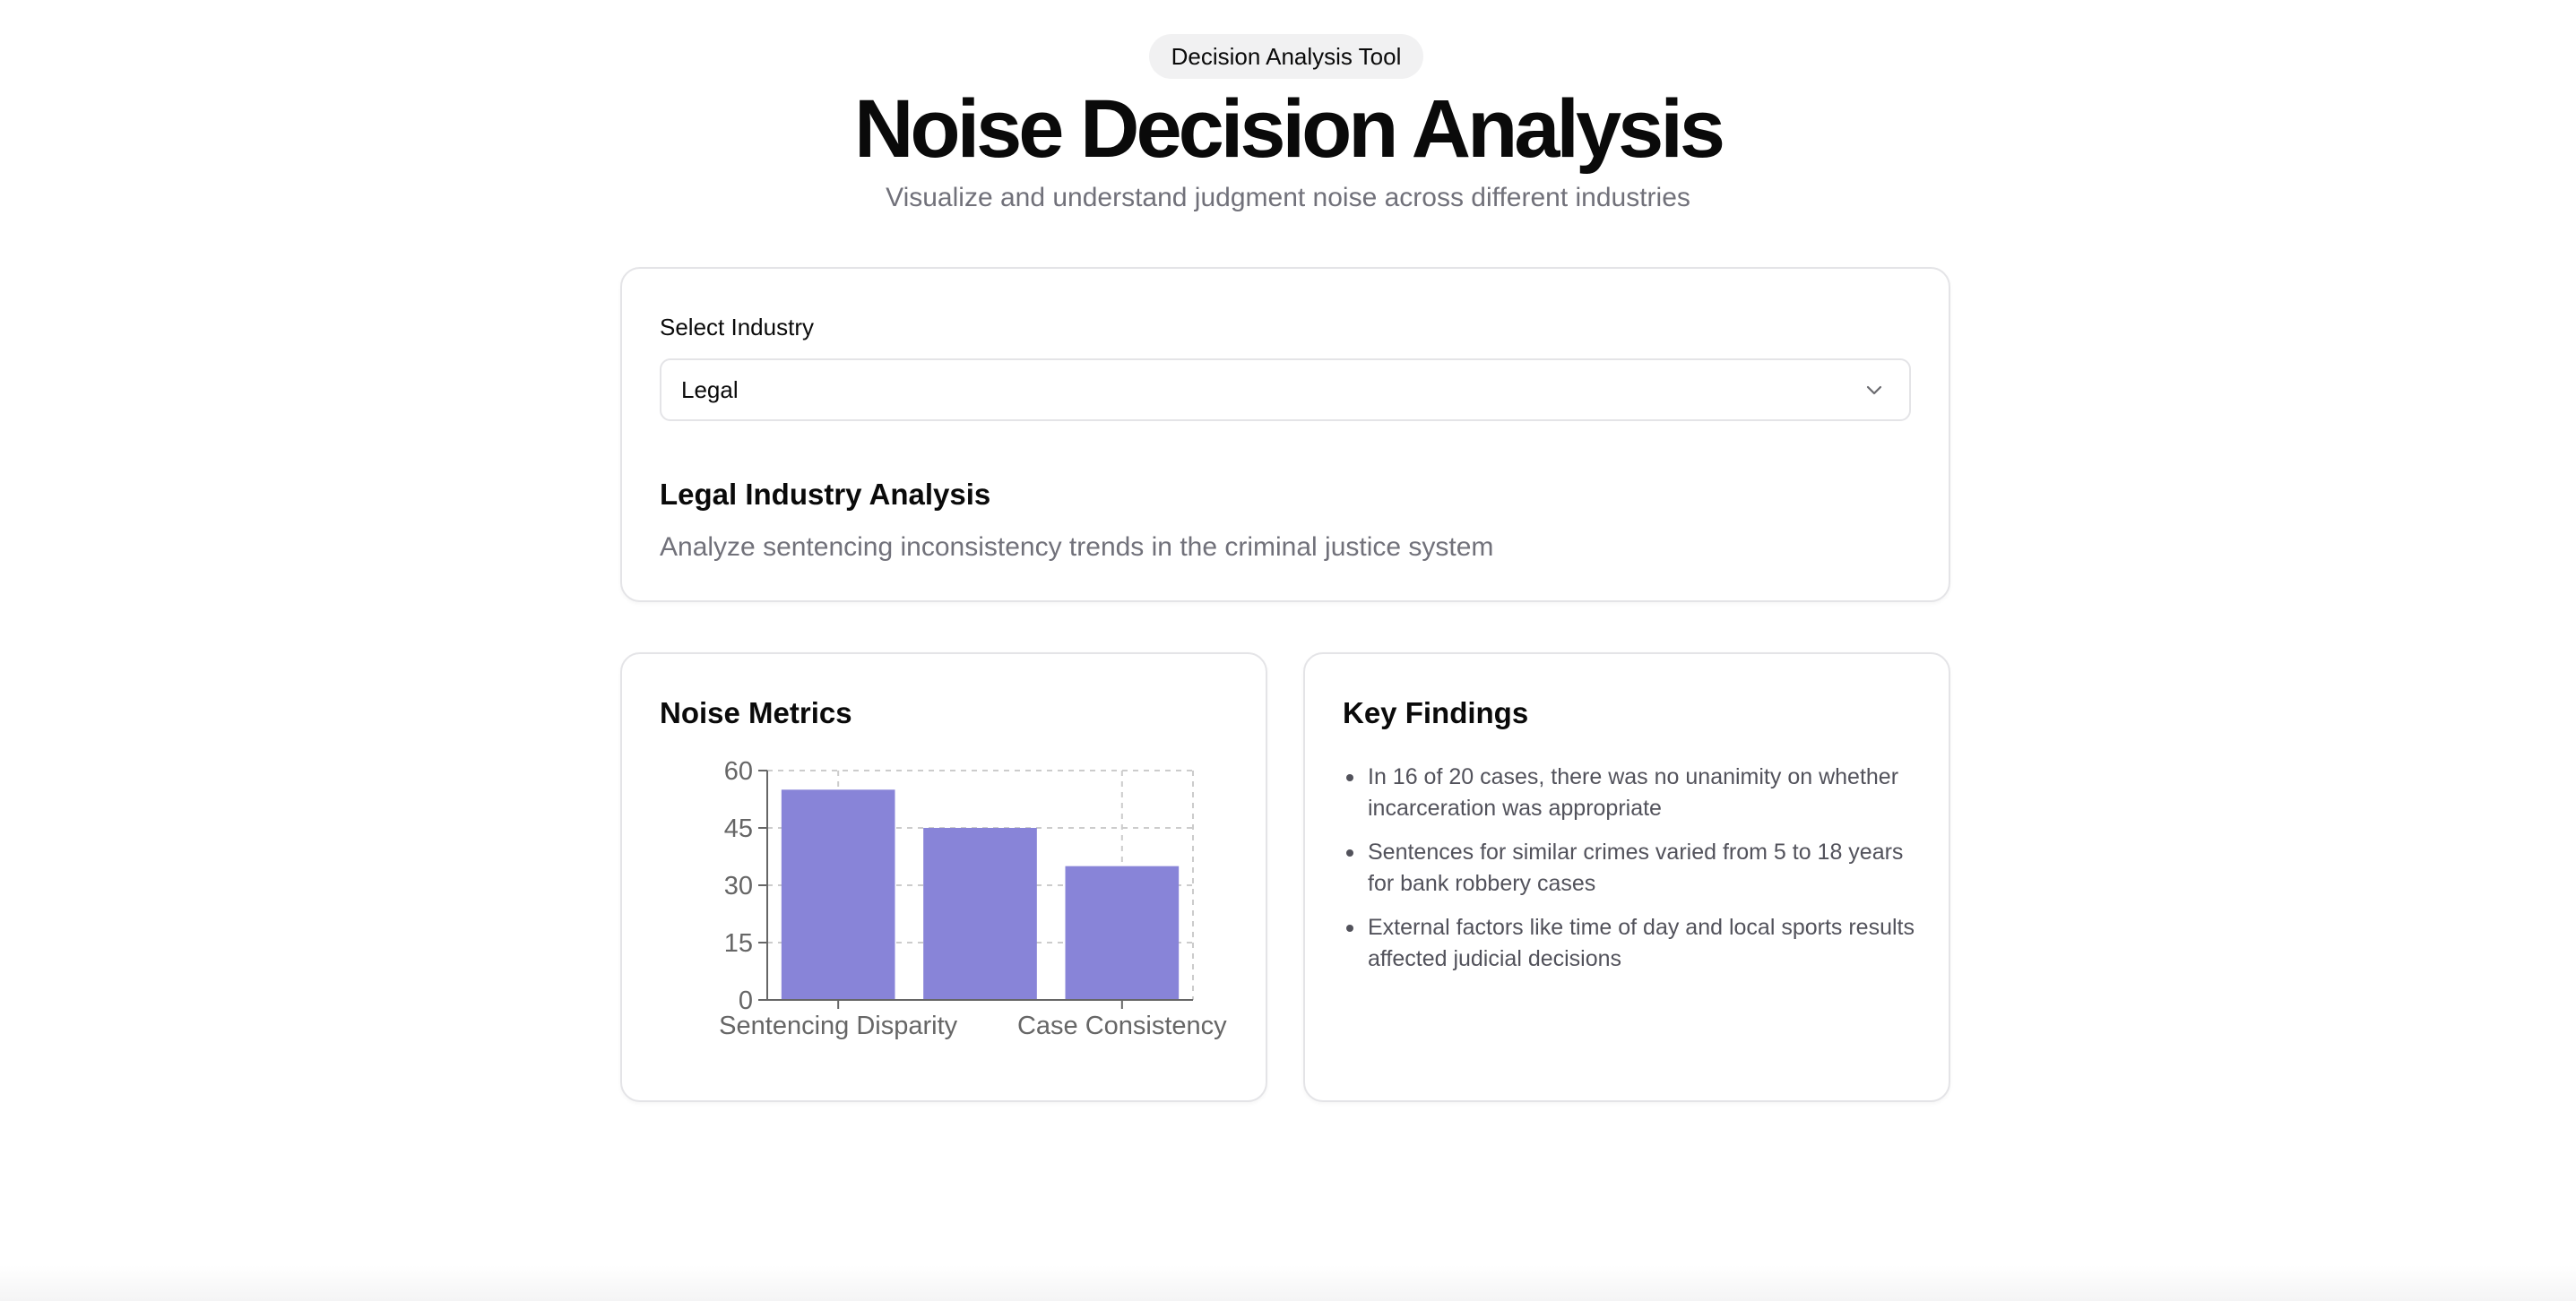  What do you see at coordinates (1285, 389) in the screenshot?
I see `industry-select: Legal` at bounding box center [1285, 389].